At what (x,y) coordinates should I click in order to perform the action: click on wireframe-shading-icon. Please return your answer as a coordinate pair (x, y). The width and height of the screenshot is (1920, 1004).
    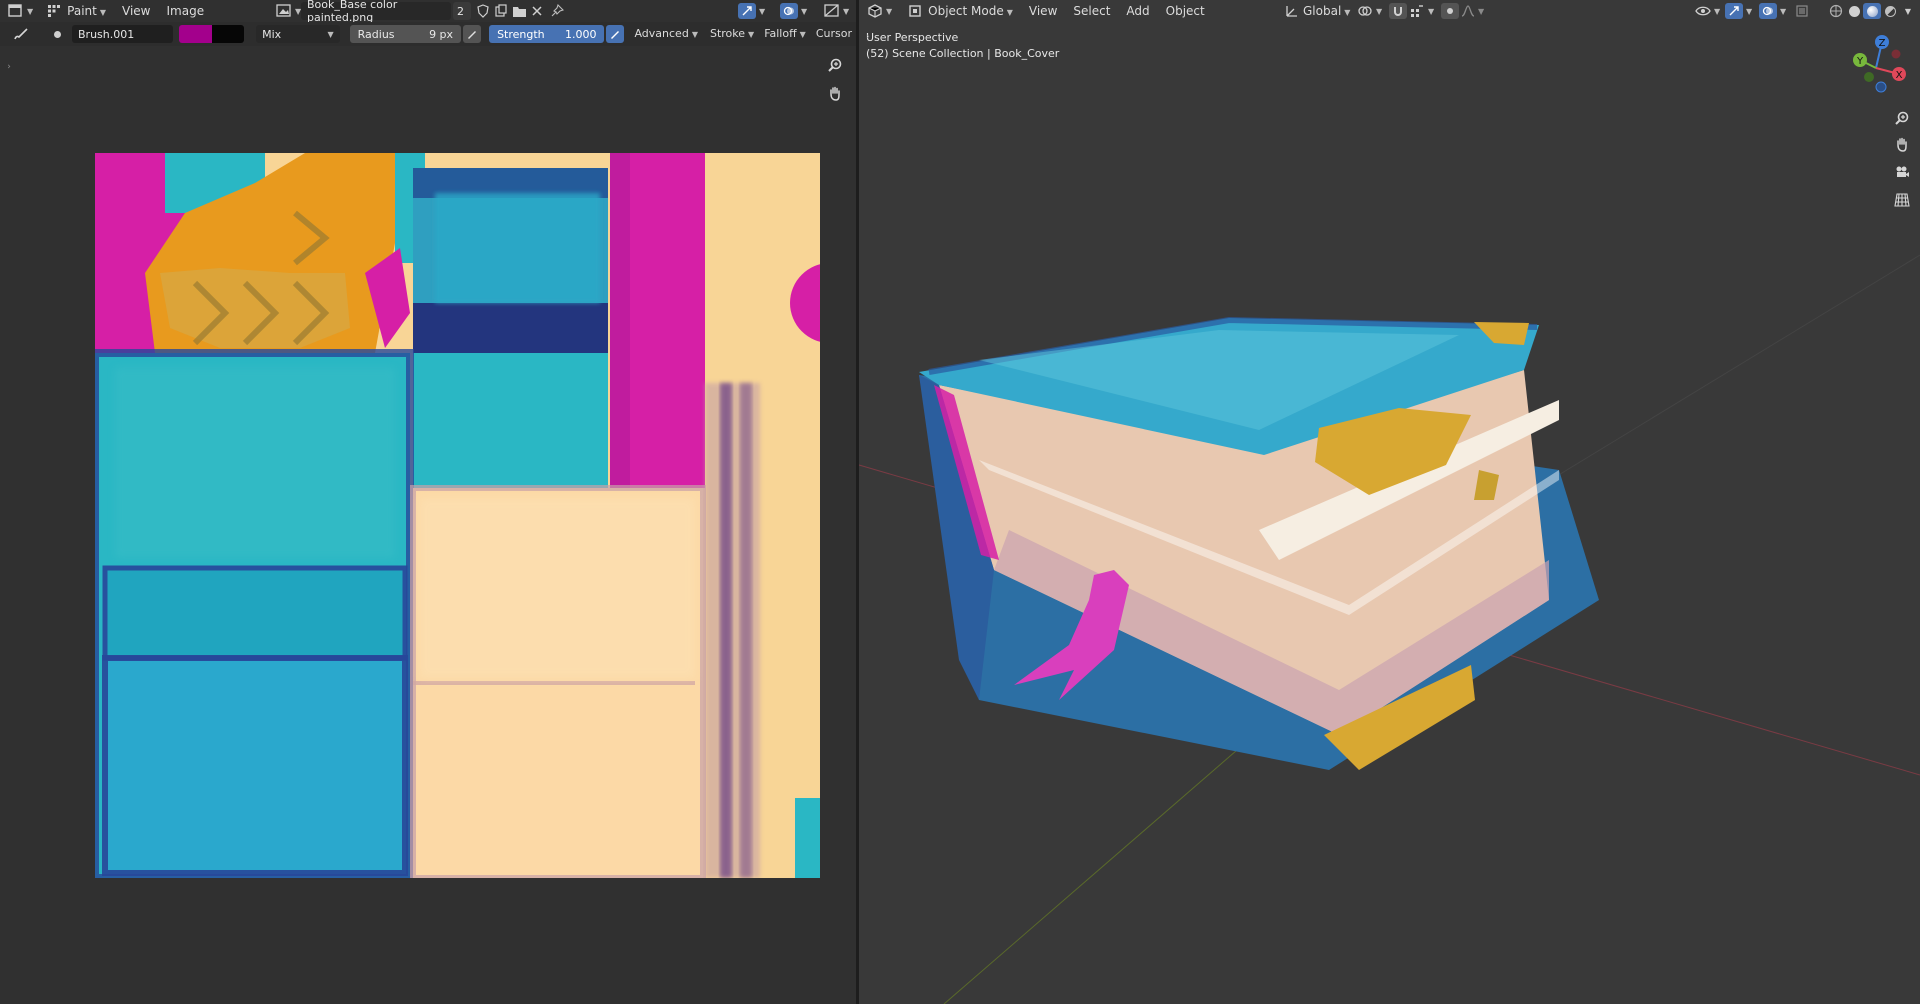
    Looking at the image, I should click on (1836, 11).